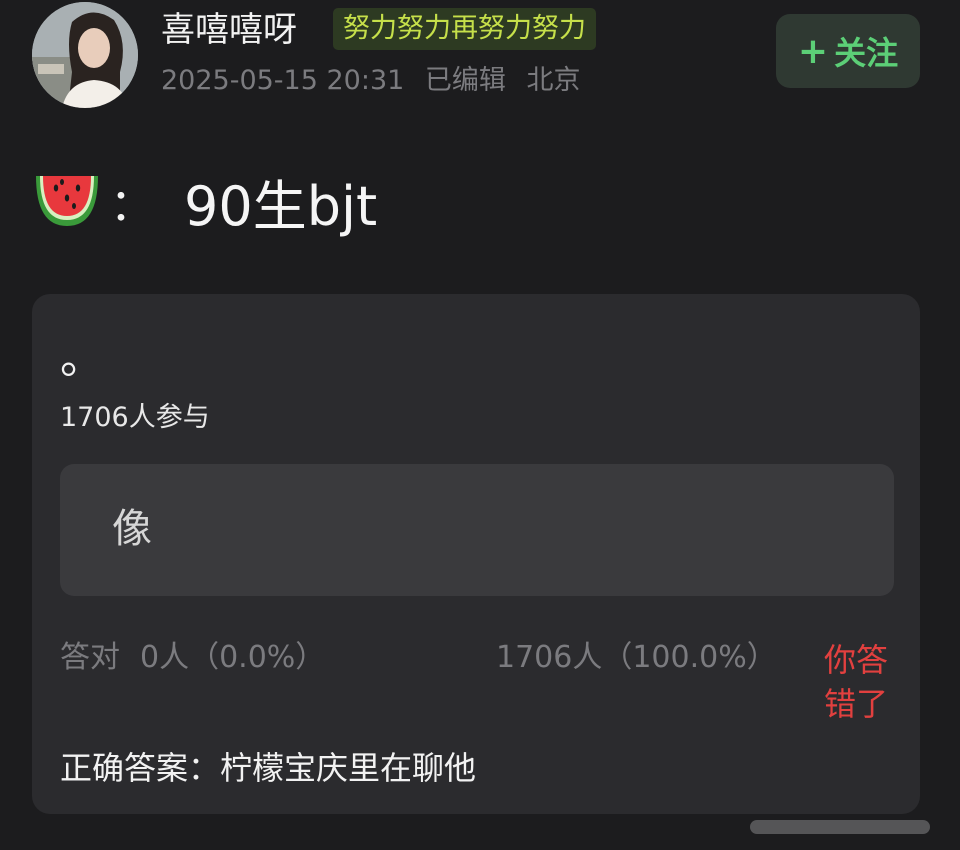  What do you see at coordinates (132, 529) in the screenshot?
I see `quiz-option-label: 像` at bounding box center [132, 529].